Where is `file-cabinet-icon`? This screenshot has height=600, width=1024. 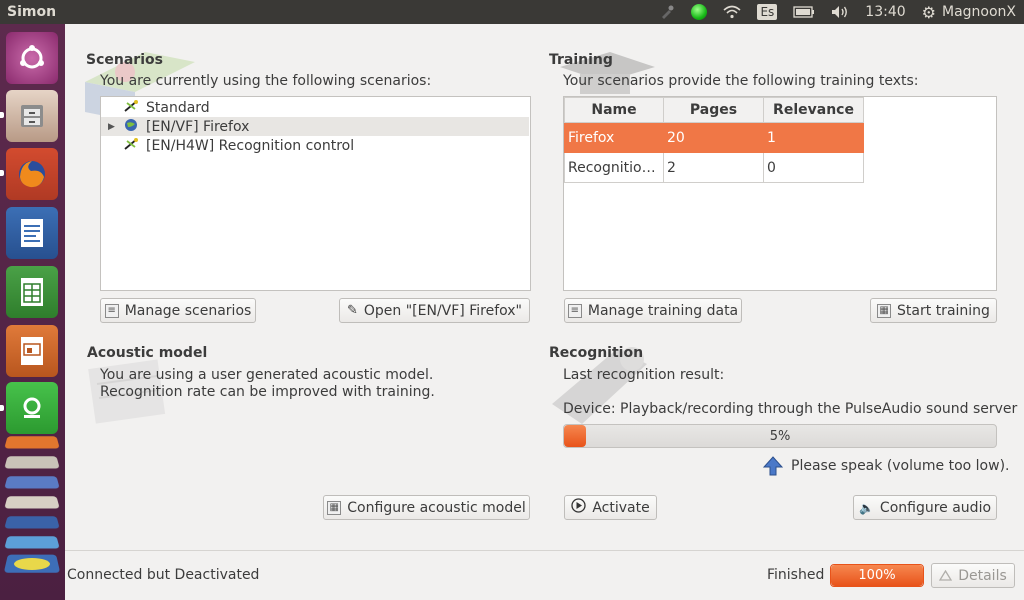
file-cabinet-icon is located at coordinates (32, 116).